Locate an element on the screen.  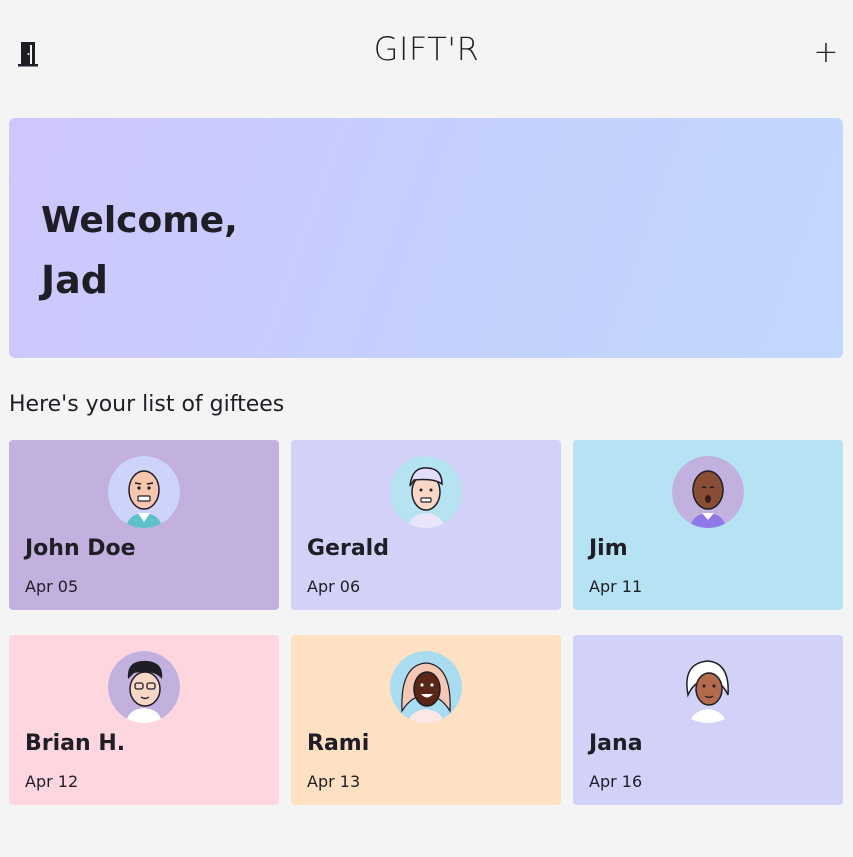
giftee-date: Apr 06 is located at coordinates (334, 586).